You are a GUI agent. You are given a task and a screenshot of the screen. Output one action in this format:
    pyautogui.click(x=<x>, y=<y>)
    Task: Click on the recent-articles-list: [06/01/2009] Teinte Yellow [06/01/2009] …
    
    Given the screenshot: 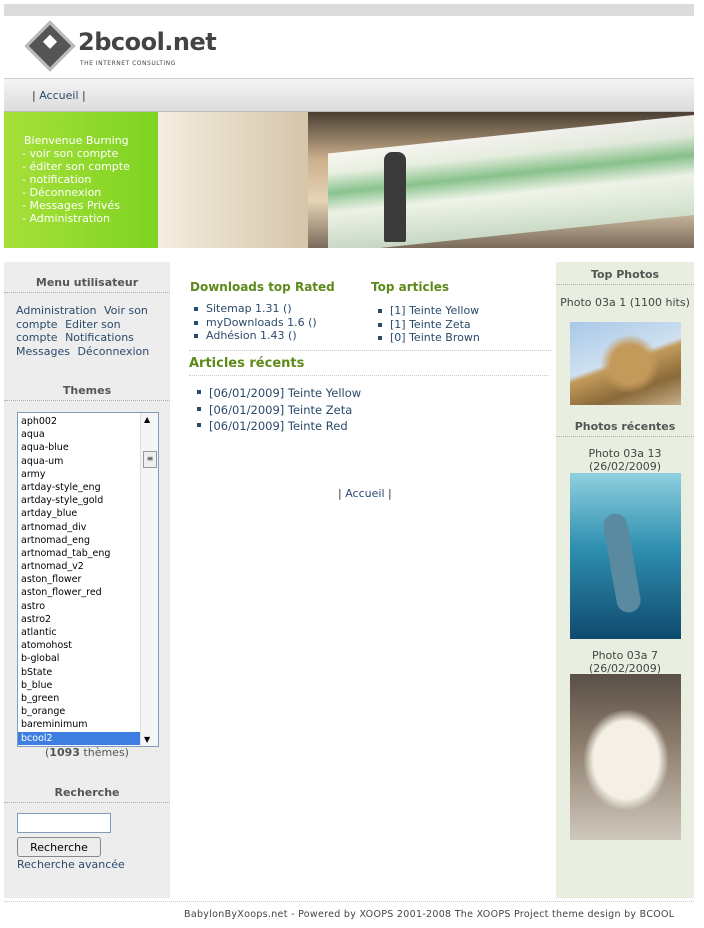 What is the action you would take?
    pyautogui.click(x=278, y=410)
    